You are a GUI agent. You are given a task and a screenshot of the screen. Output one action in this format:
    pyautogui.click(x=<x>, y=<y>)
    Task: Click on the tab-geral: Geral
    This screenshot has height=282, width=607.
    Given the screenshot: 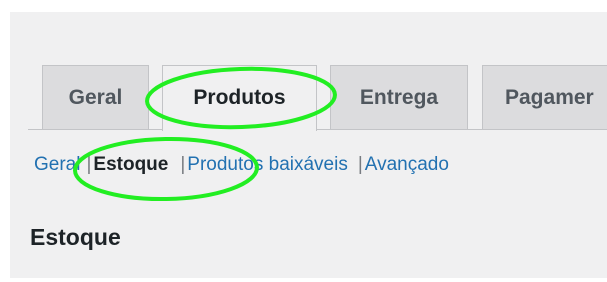 What is the action you would take?
    pyautogui.click(x=95, y=97)
    